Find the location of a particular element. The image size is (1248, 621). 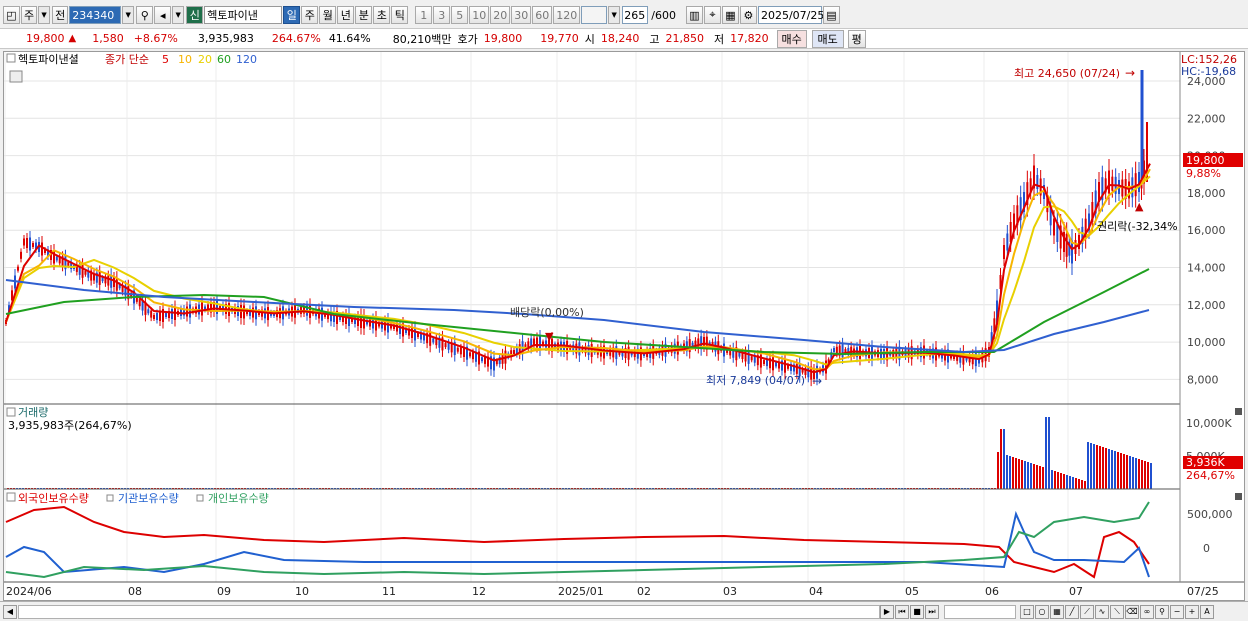

link-icon: ∞ is located at coordinates (1147, 611).